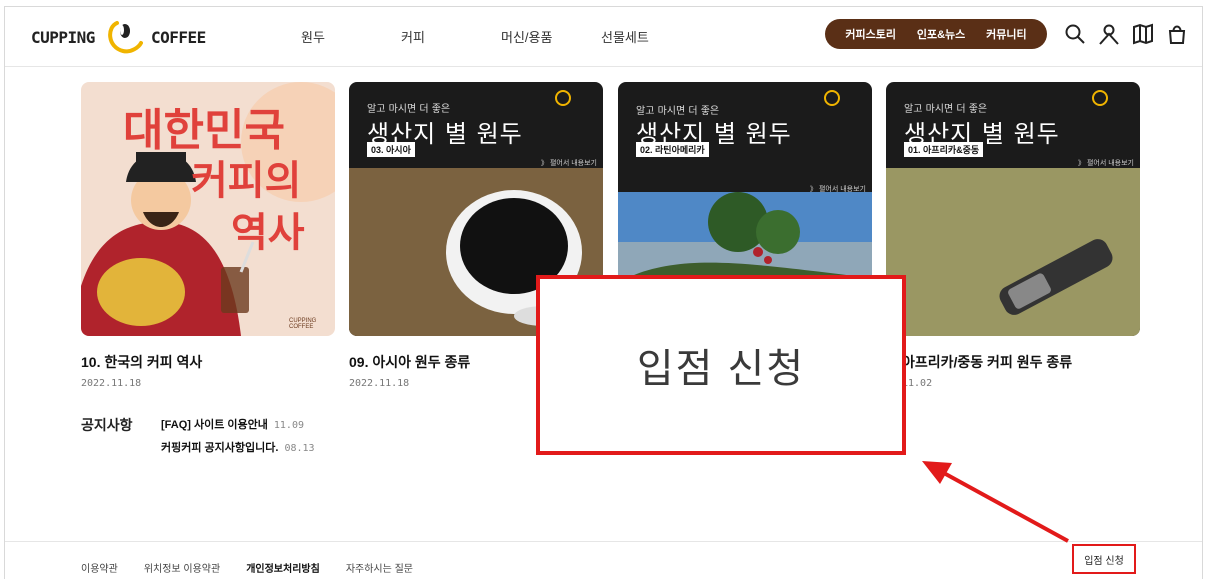  What do you see at coordinates (107, 425) in the screenshot?
I see `notice-heading: 공지사항` at bounding box center [107, 425].